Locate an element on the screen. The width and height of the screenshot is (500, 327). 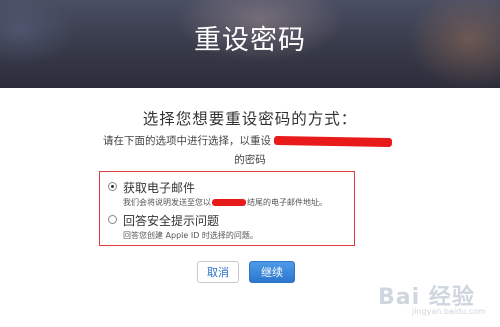
instruction-text: 请在下面的选项中进行选择，以重设 is located at coordinates (248, 140).